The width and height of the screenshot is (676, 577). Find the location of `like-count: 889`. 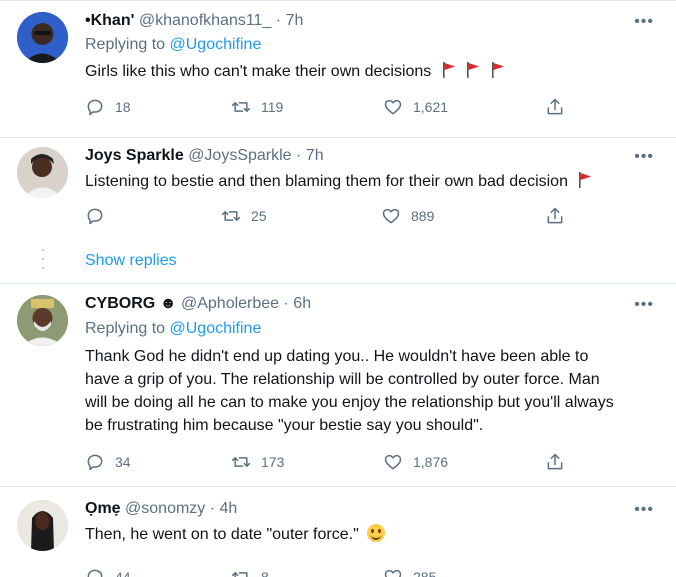

like-count: 889 is located at coordinates (423, 216).